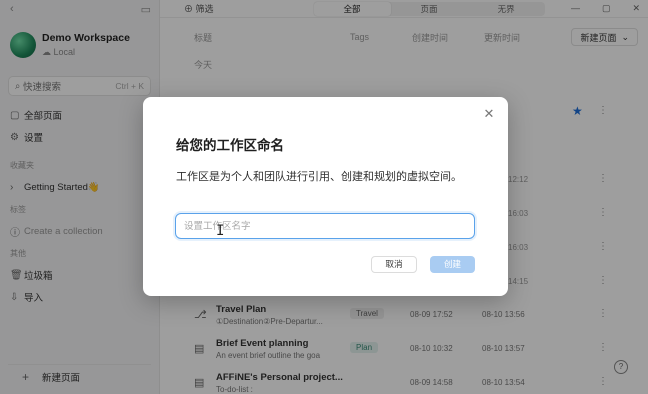 Image resolution: width=648 pixels, height=394 pixels. I want to click on dialog-description: 工作区是为个人和团队进行引用、创建和规划的虚拟空间。, so click(319, 177).